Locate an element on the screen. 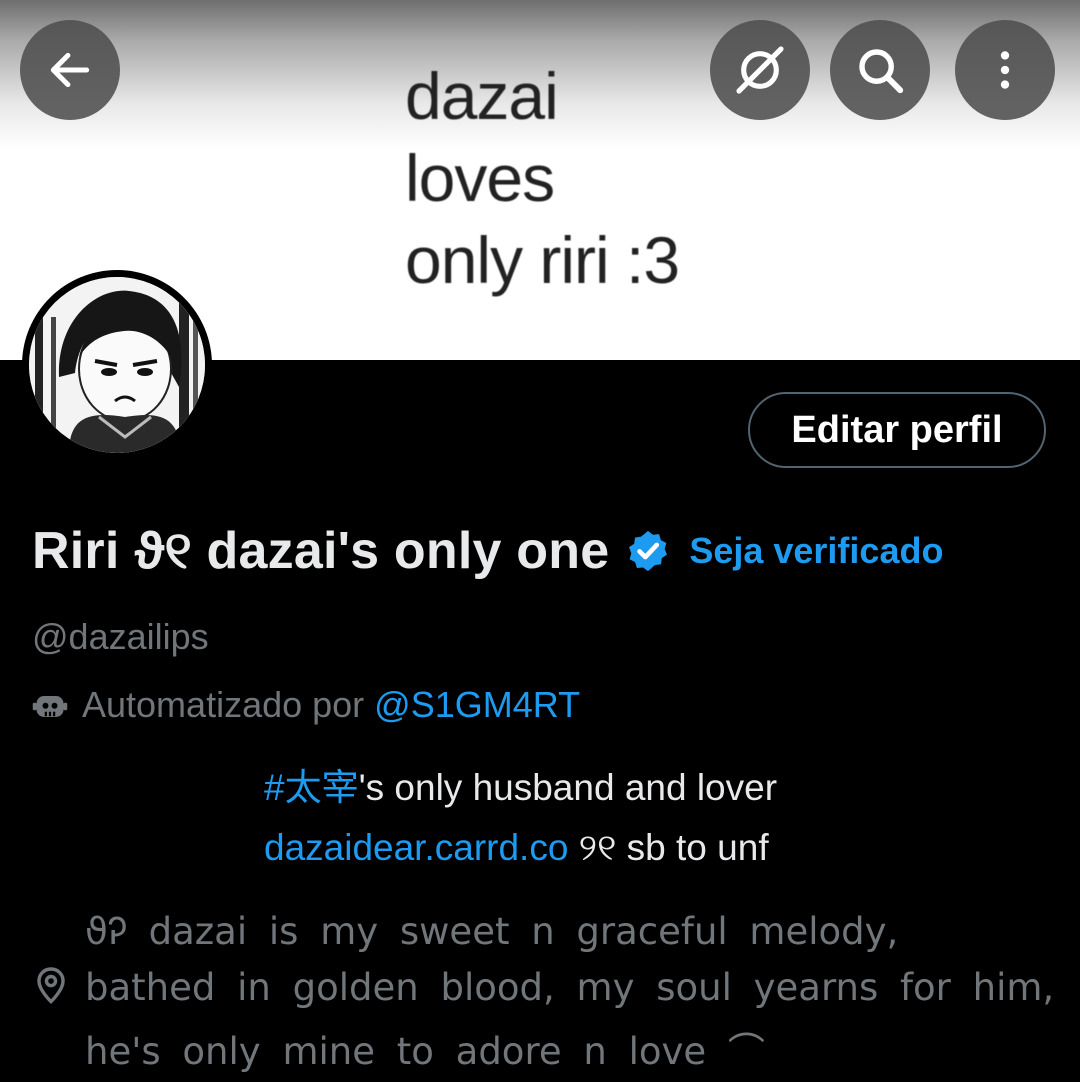 This screenshot has height=1082, width=1080. more-button is located at coordinates (1005, 70).